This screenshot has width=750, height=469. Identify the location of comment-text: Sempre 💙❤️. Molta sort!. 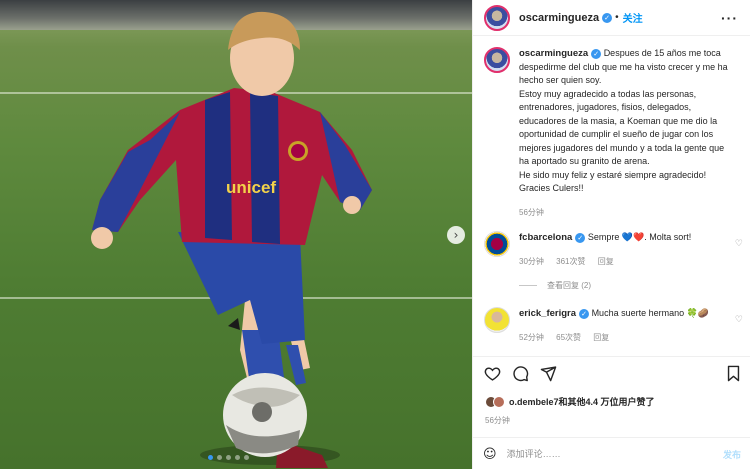
(639, 237).